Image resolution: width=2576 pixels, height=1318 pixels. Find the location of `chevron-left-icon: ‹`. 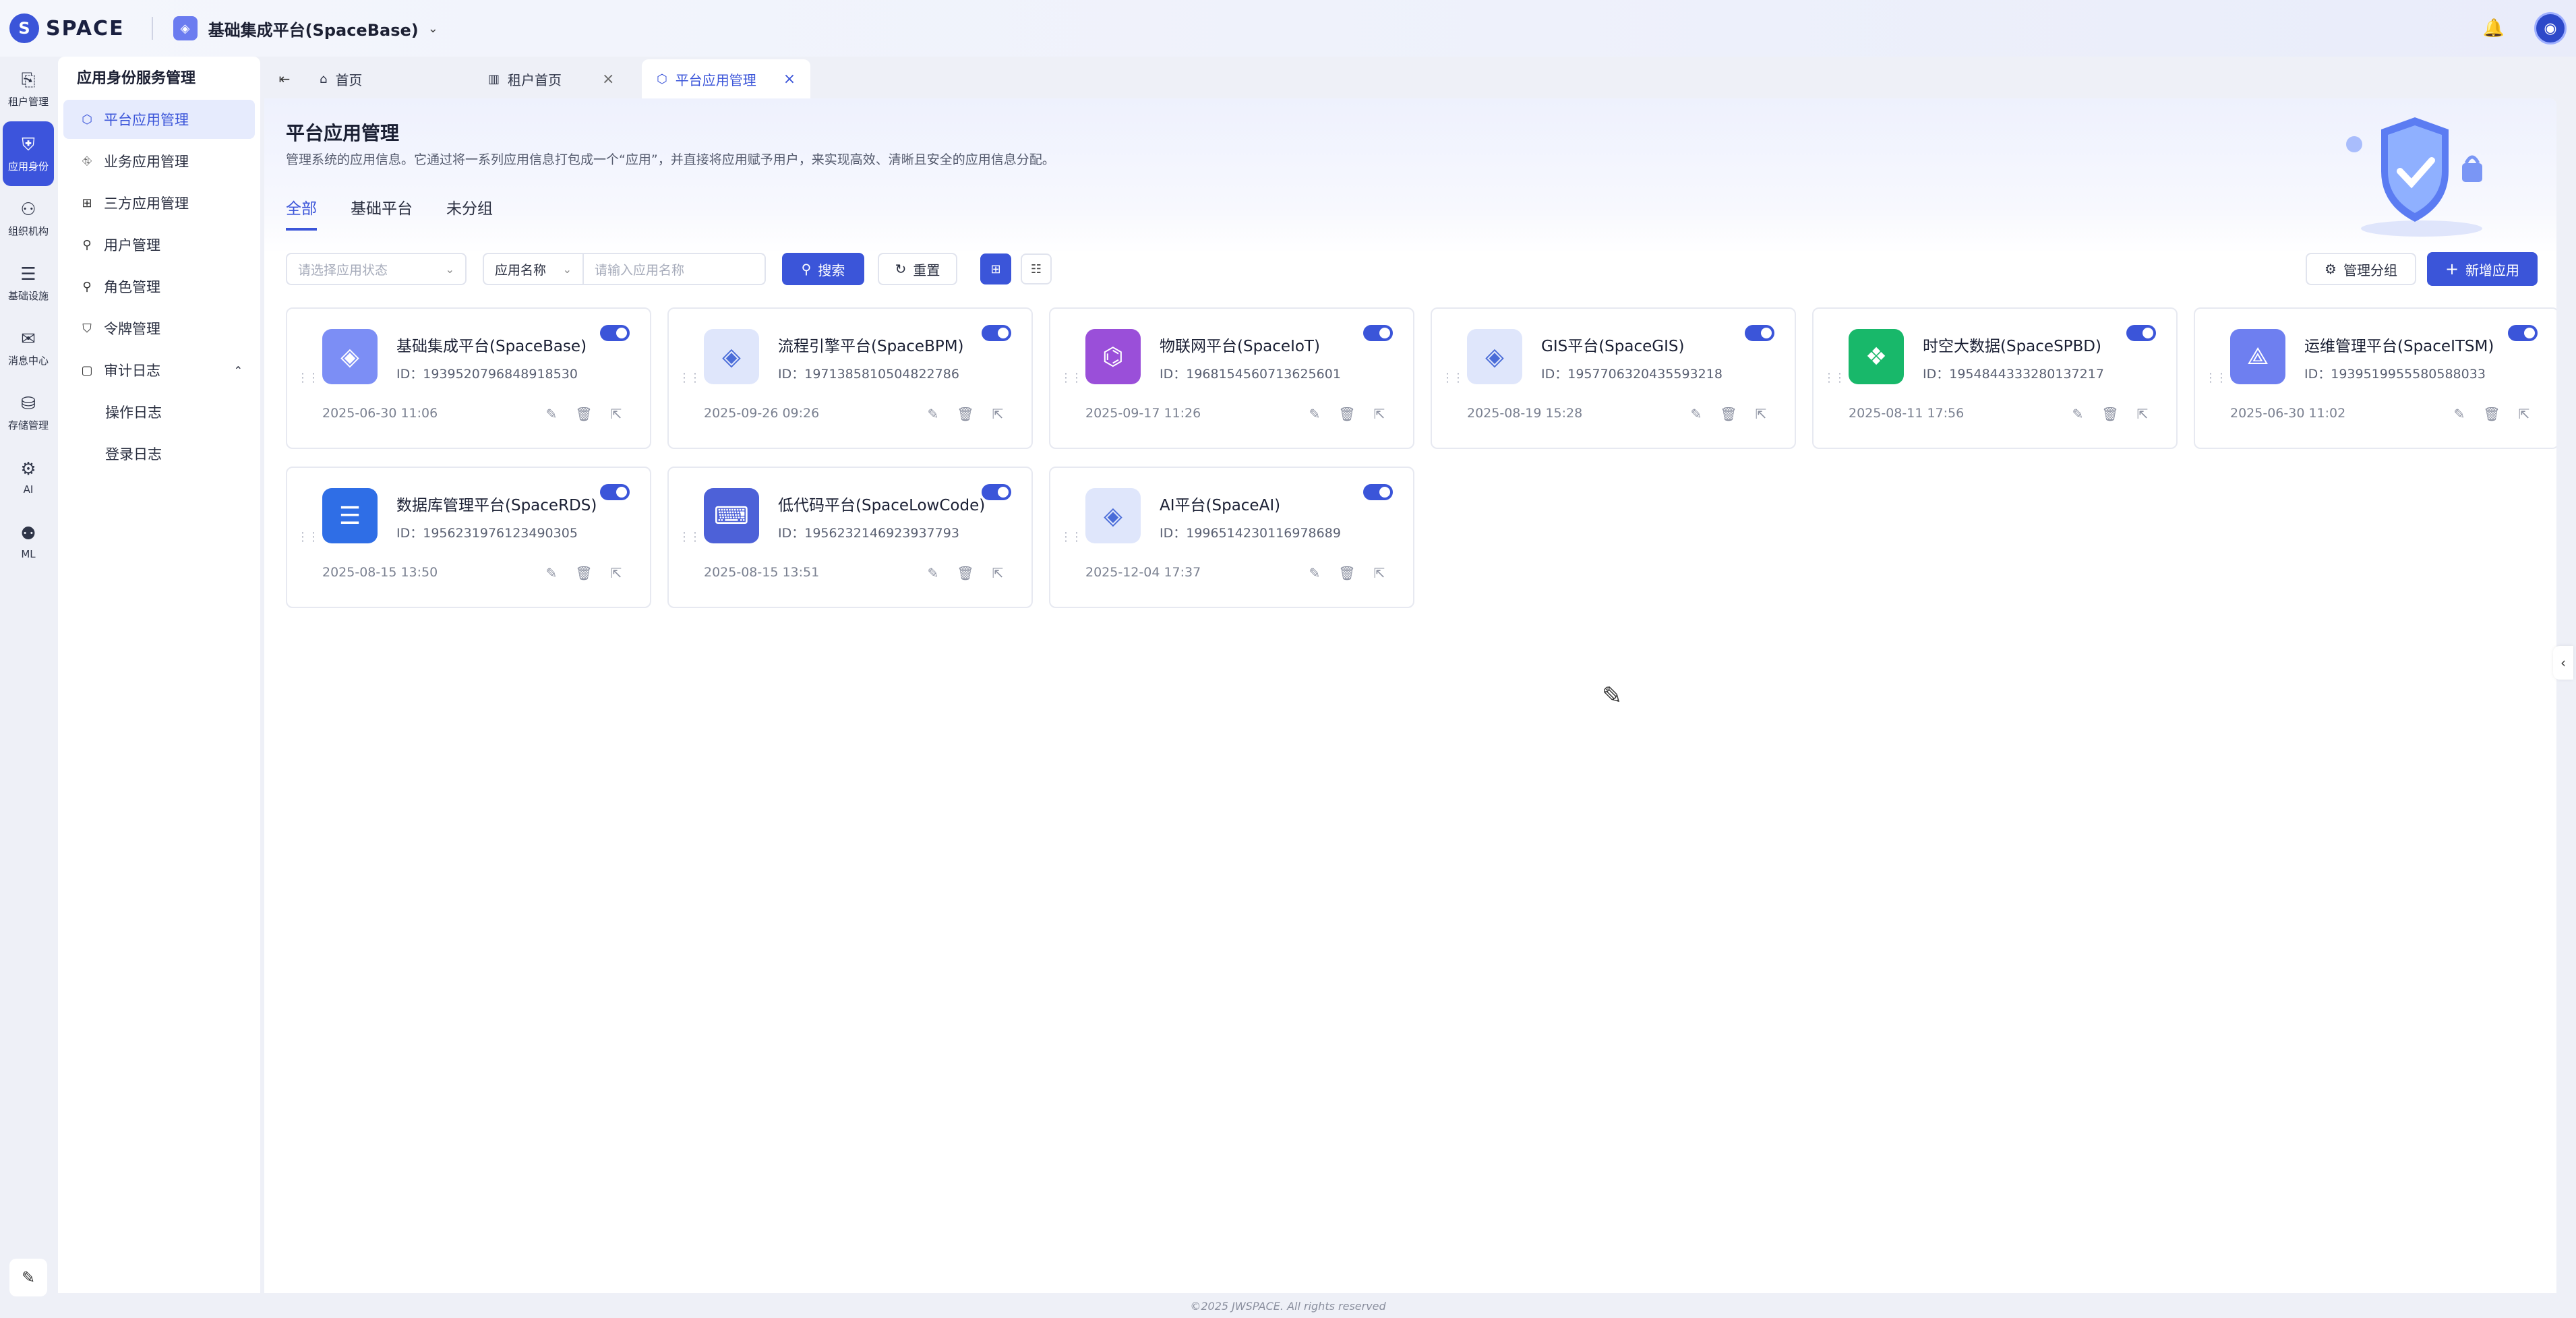

chevron-left-icon: ‹ is located at coordinates (2563, 663).